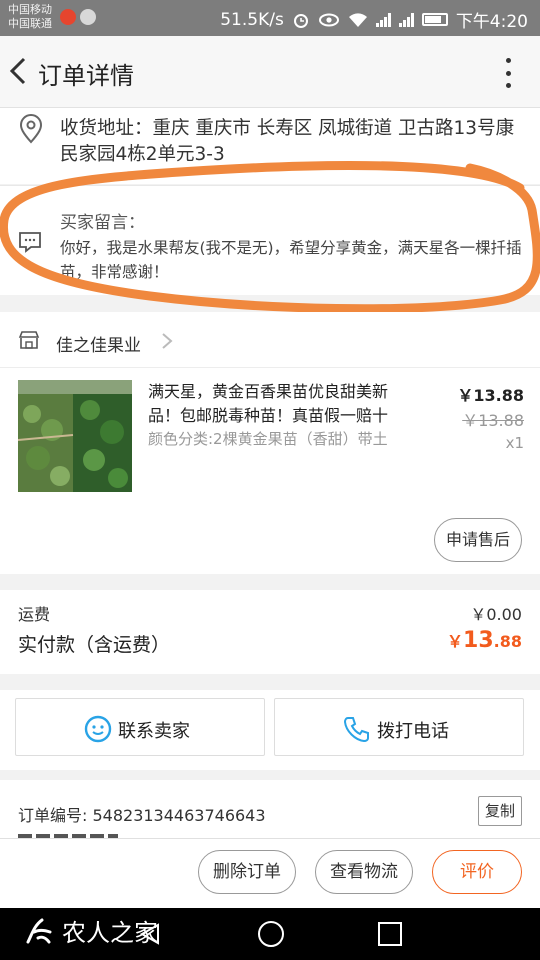 The width and height of the screenshot is (540, 960). Describe the element at coordinates (406, 19) in the screenshot. I see `signal-3g-icon` at that location.